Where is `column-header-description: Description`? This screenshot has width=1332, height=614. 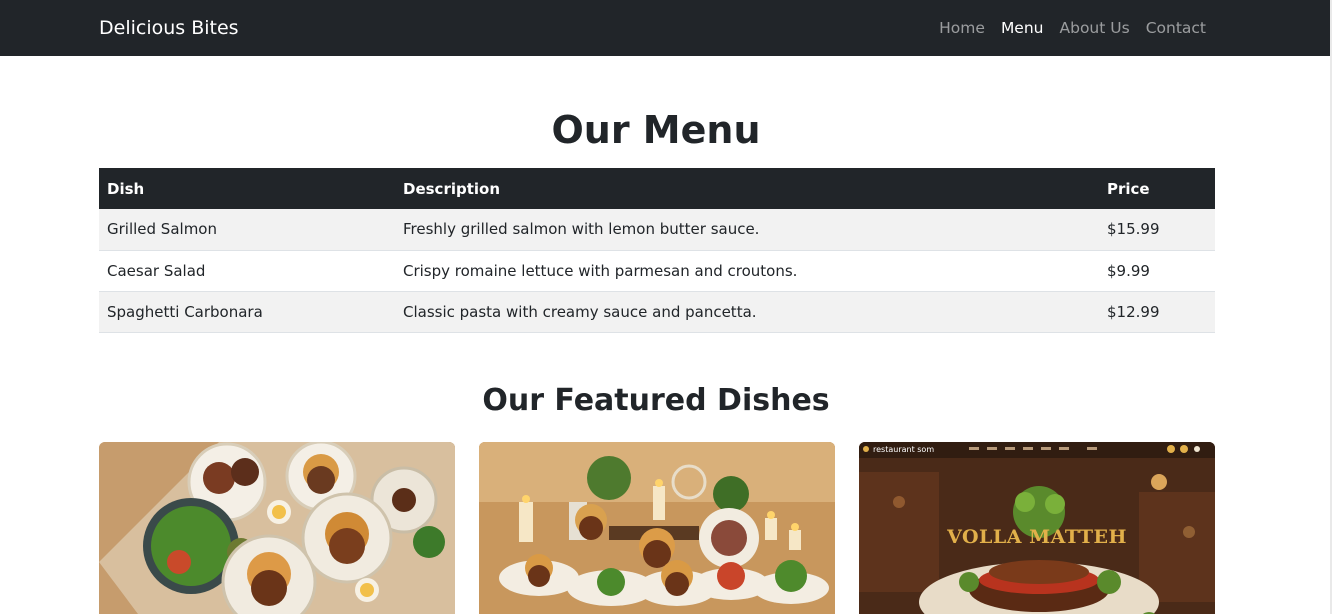 column-header-description: Description is located at coordinates (747, 188).